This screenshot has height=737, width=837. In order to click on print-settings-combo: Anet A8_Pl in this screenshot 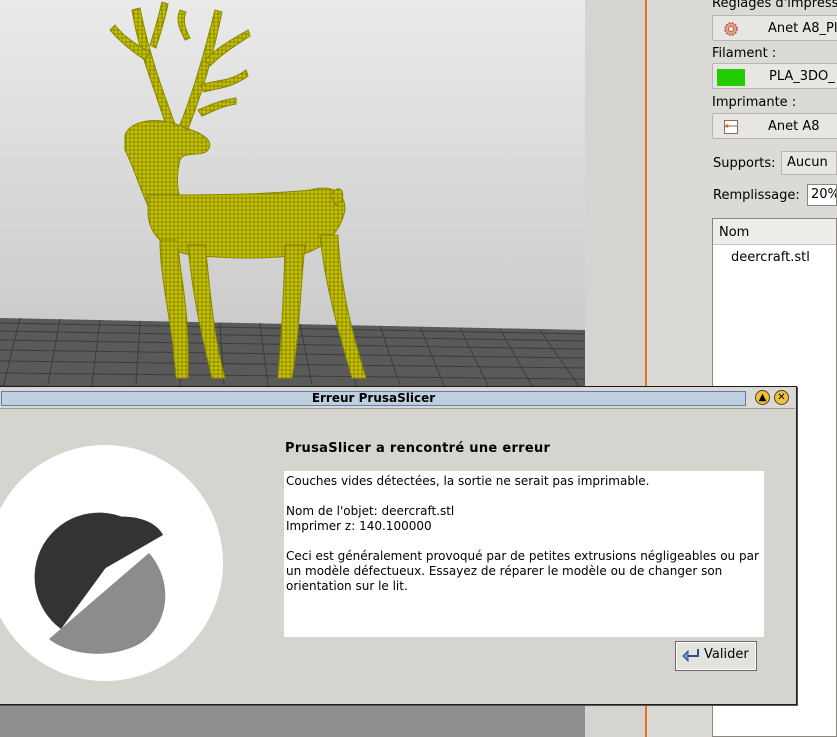, I will do `click(774, 28)`.